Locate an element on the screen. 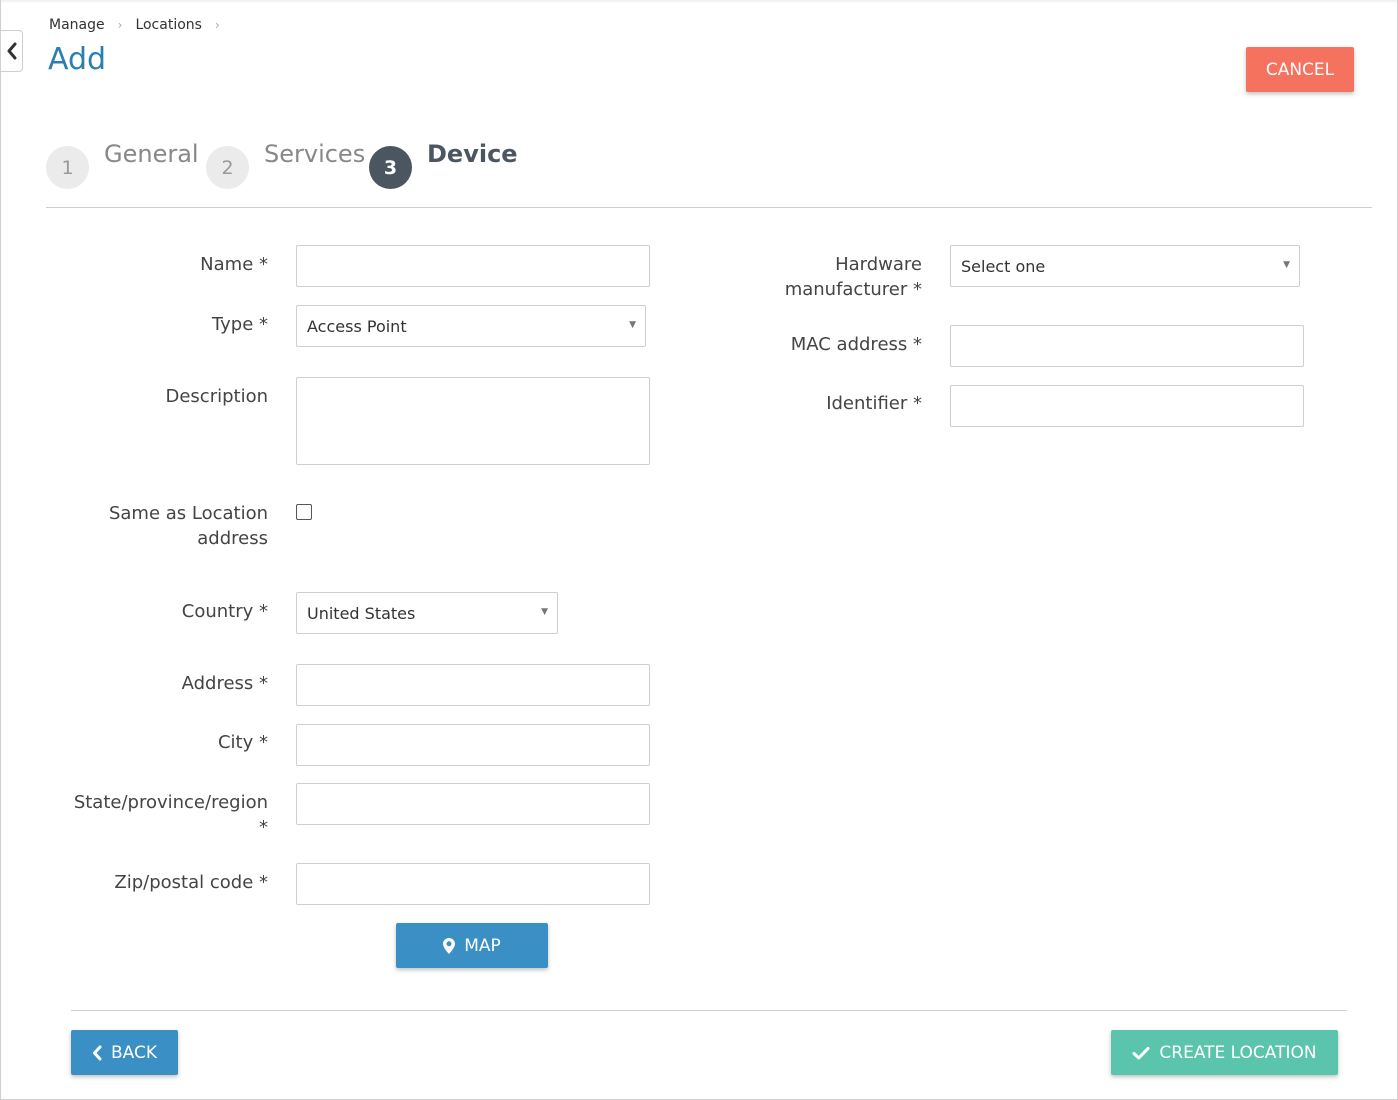  name-input is located at coordinates (473, 266).